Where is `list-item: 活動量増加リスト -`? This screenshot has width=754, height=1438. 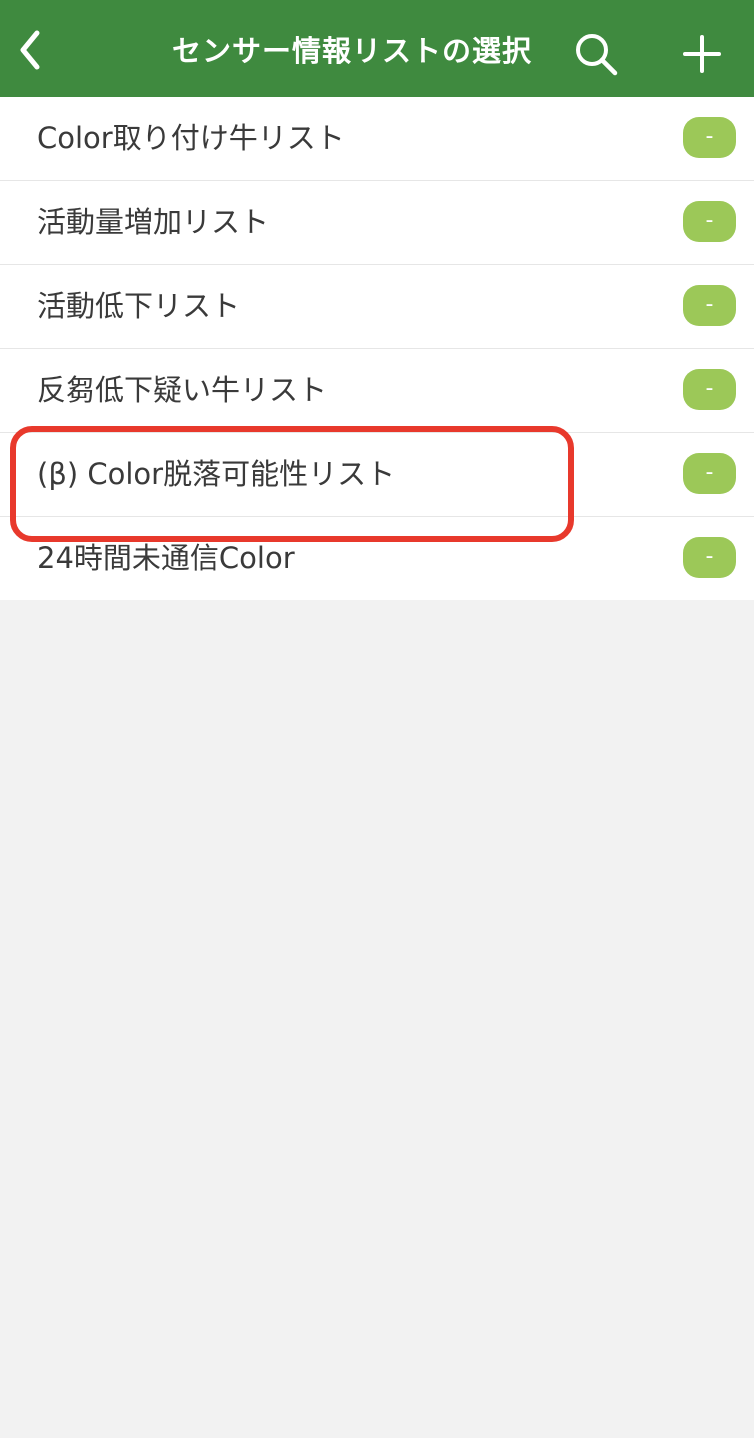
list-item: 活動量増加リスト - is located at coordinates (377, 223).